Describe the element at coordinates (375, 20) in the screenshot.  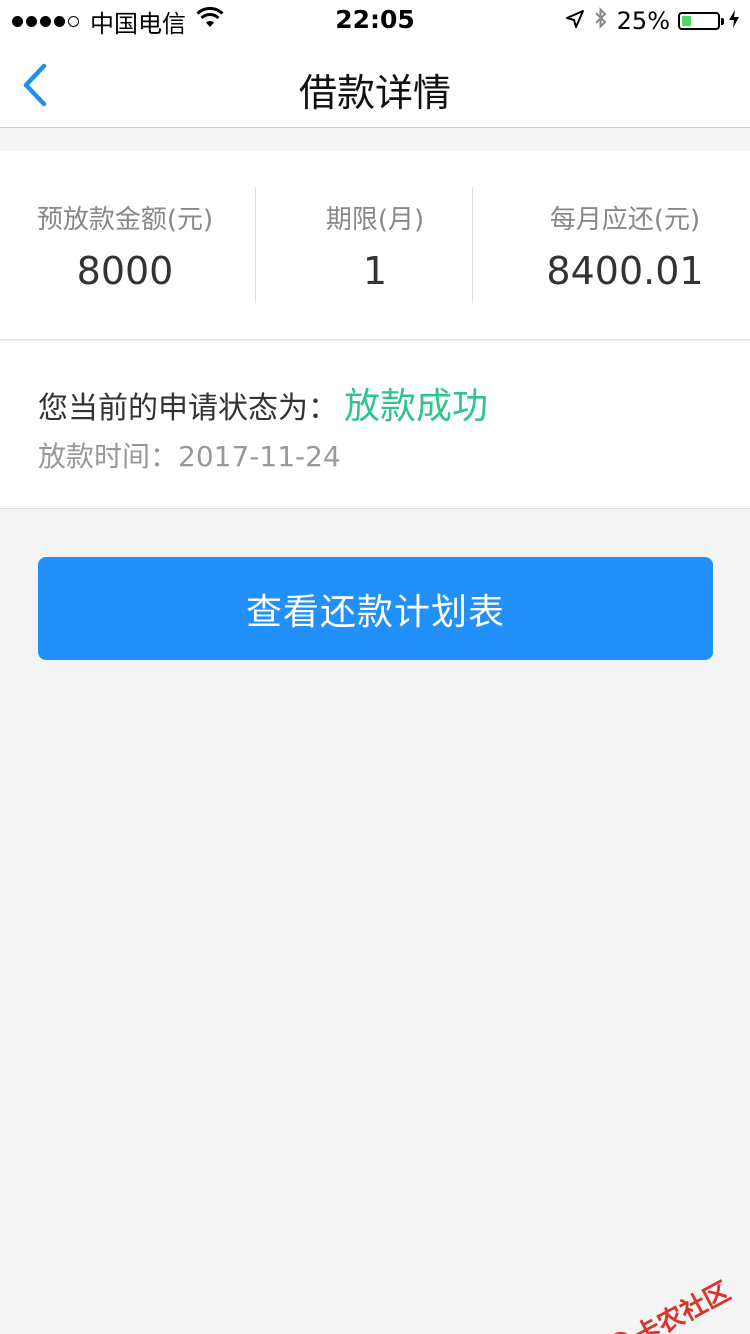
I see `status-bar: 中国电信 22:05 25%` at that location.